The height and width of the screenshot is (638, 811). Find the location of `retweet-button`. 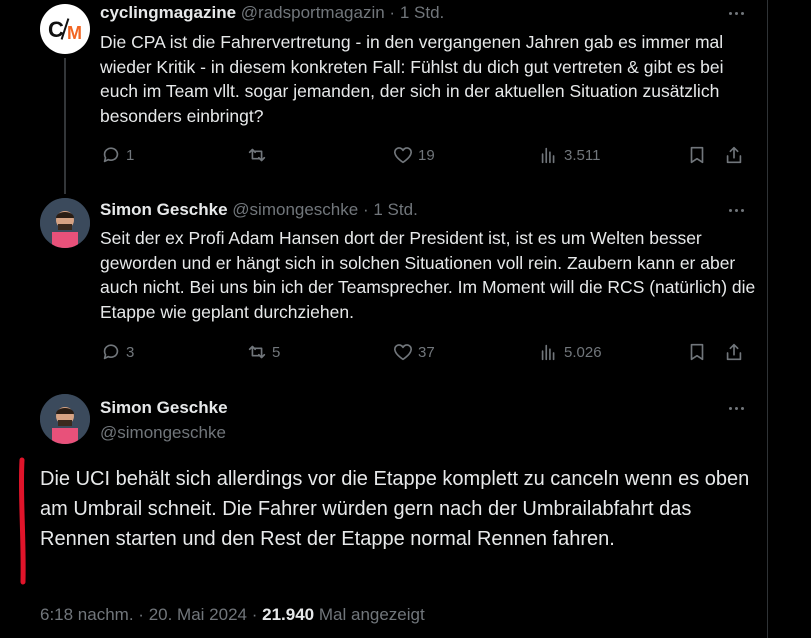

retweet-button is located at coordinates (259, 155).